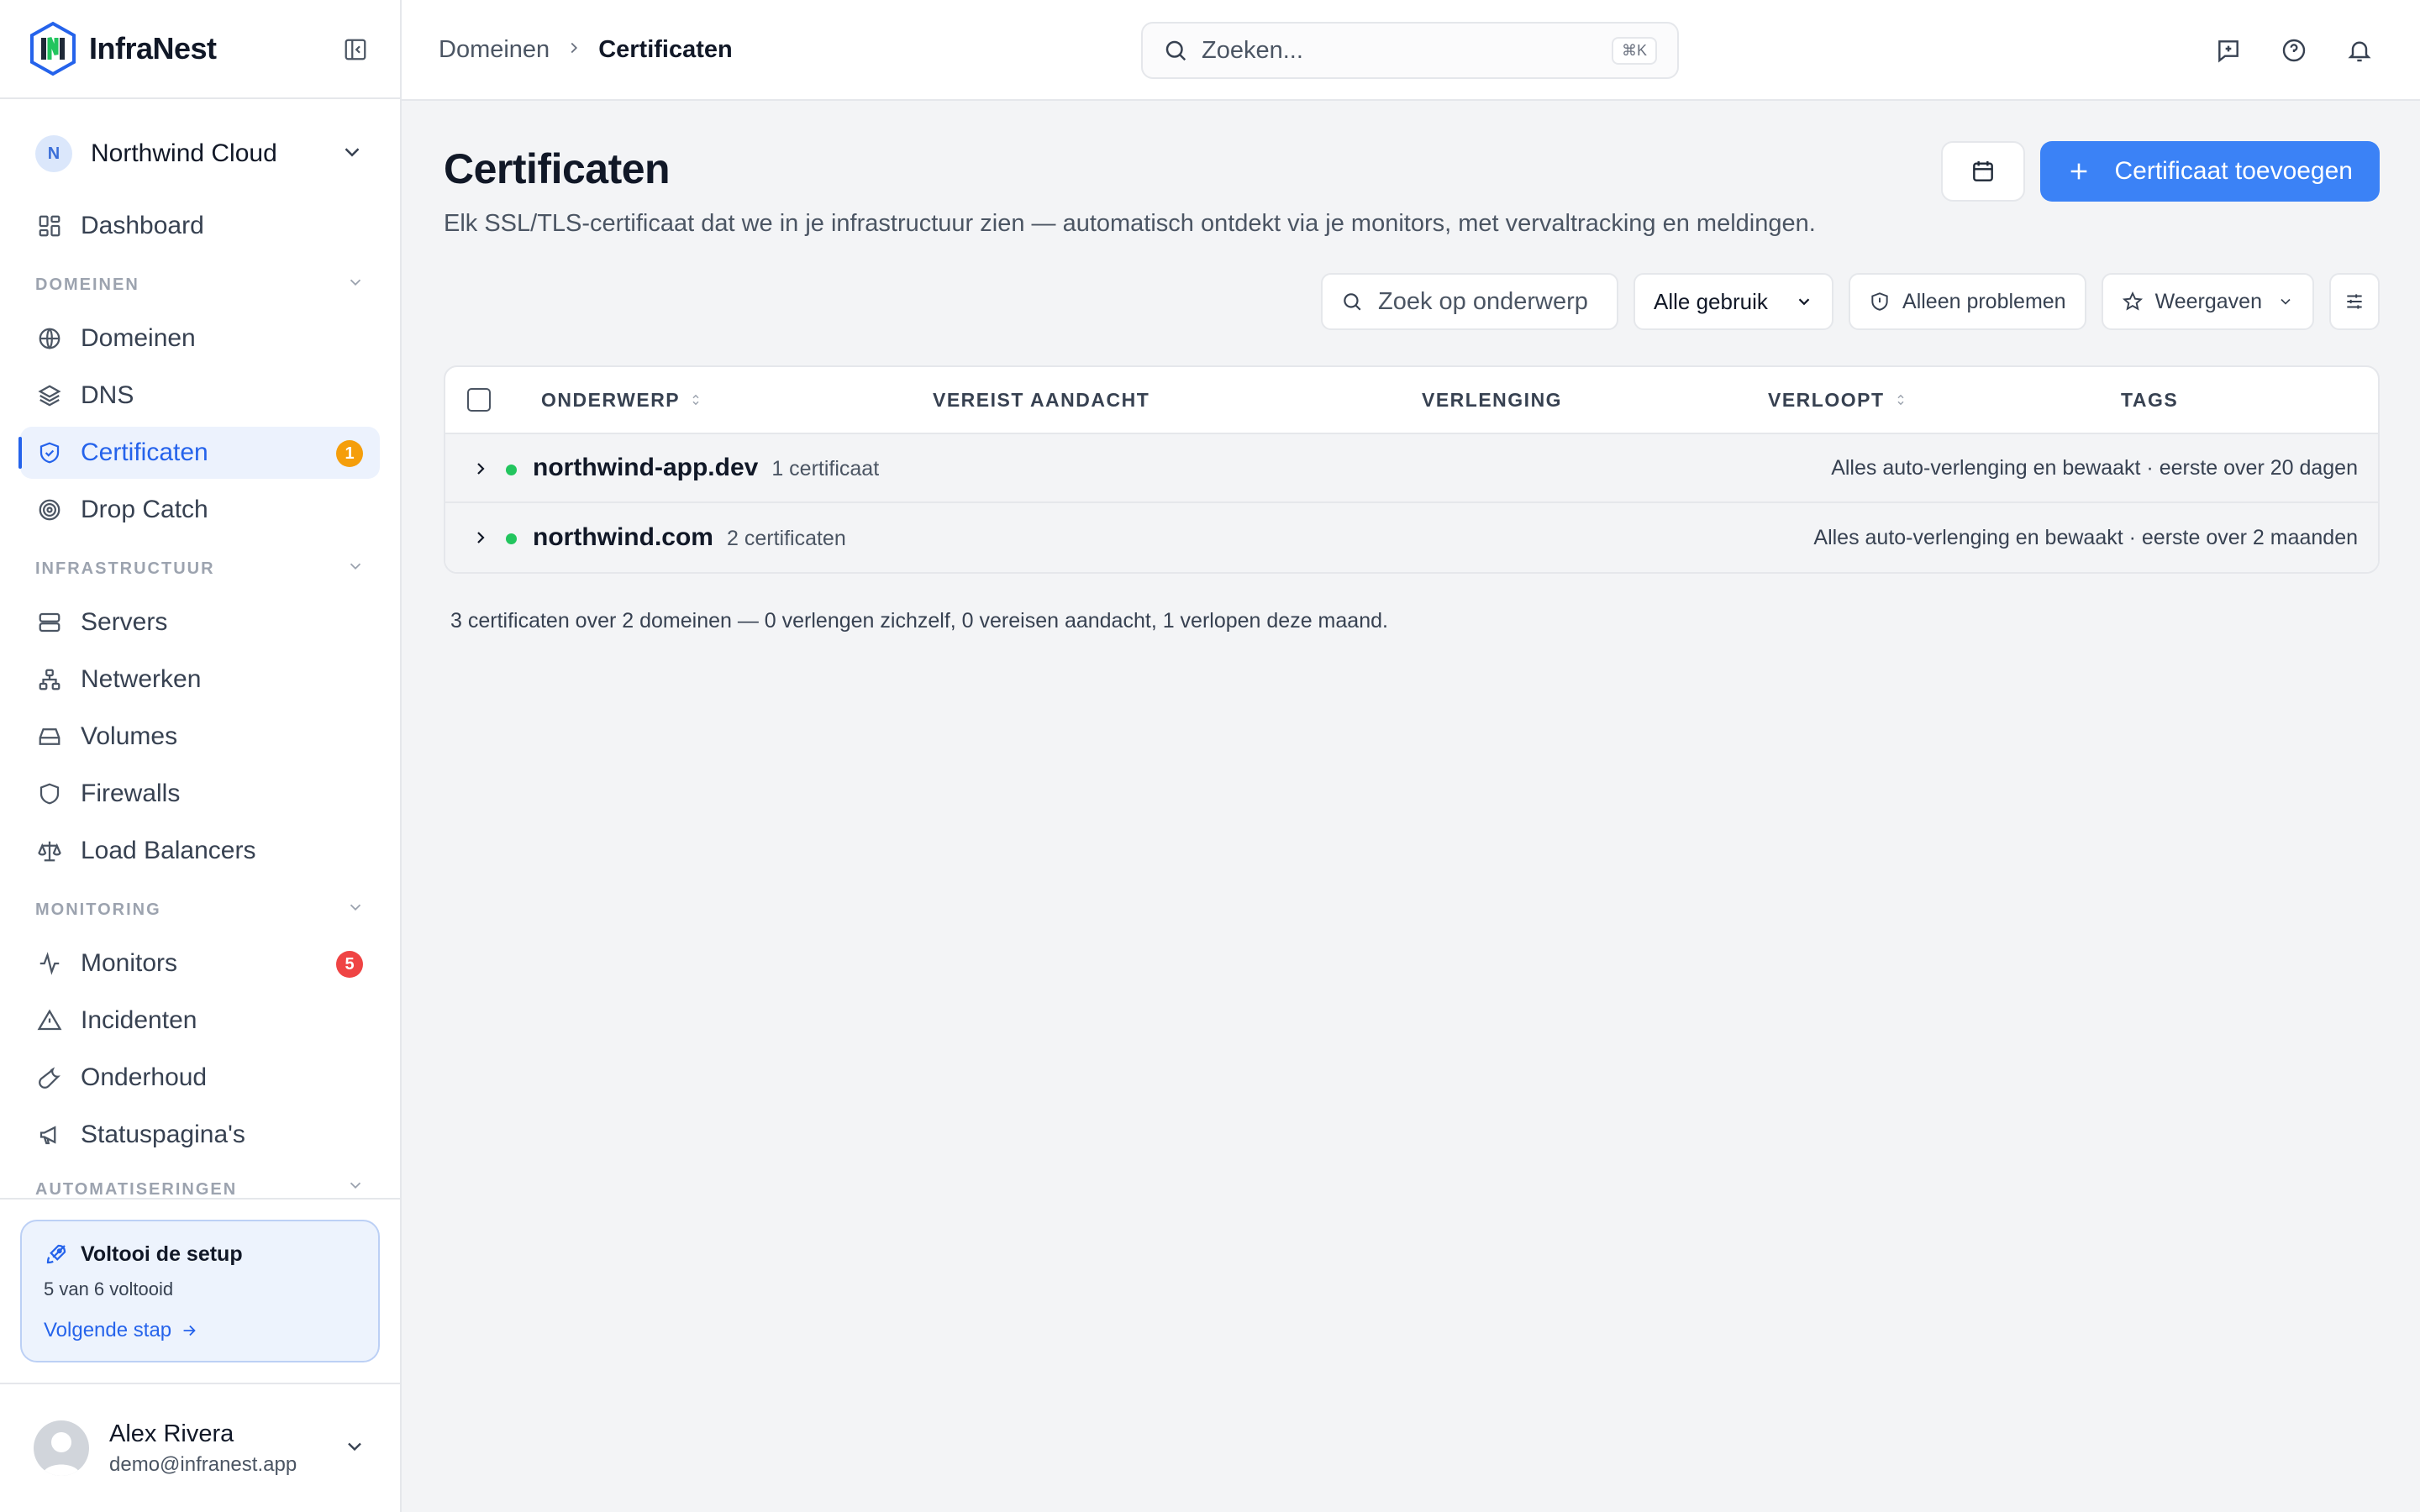 Image resolution: width=2420 pixels, height=1512 pixels. I want to click on section-infrastructuur: INFRASTRUCTUUR, so click(200, 568).